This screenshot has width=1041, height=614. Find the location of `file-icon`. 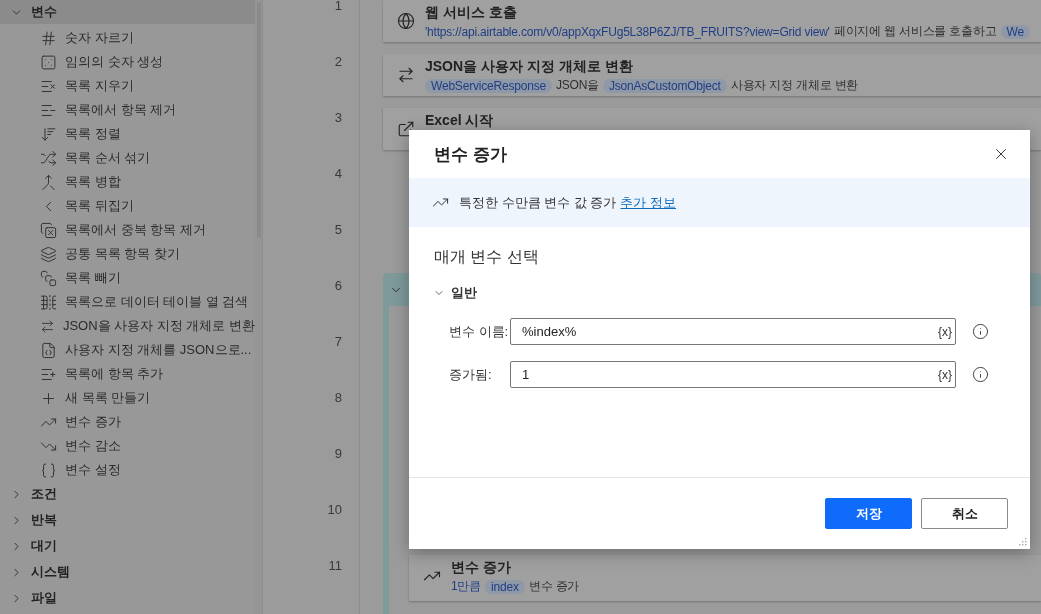

file-icon is located at coordinates (48, 350).